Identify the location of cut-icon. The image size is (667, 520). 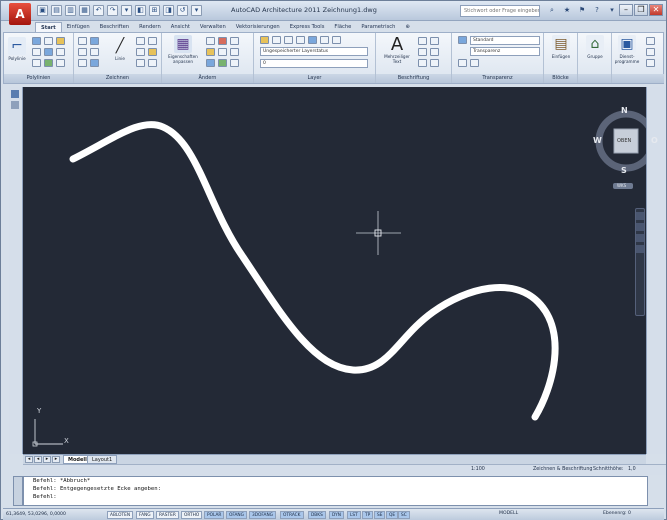
(650, 63).